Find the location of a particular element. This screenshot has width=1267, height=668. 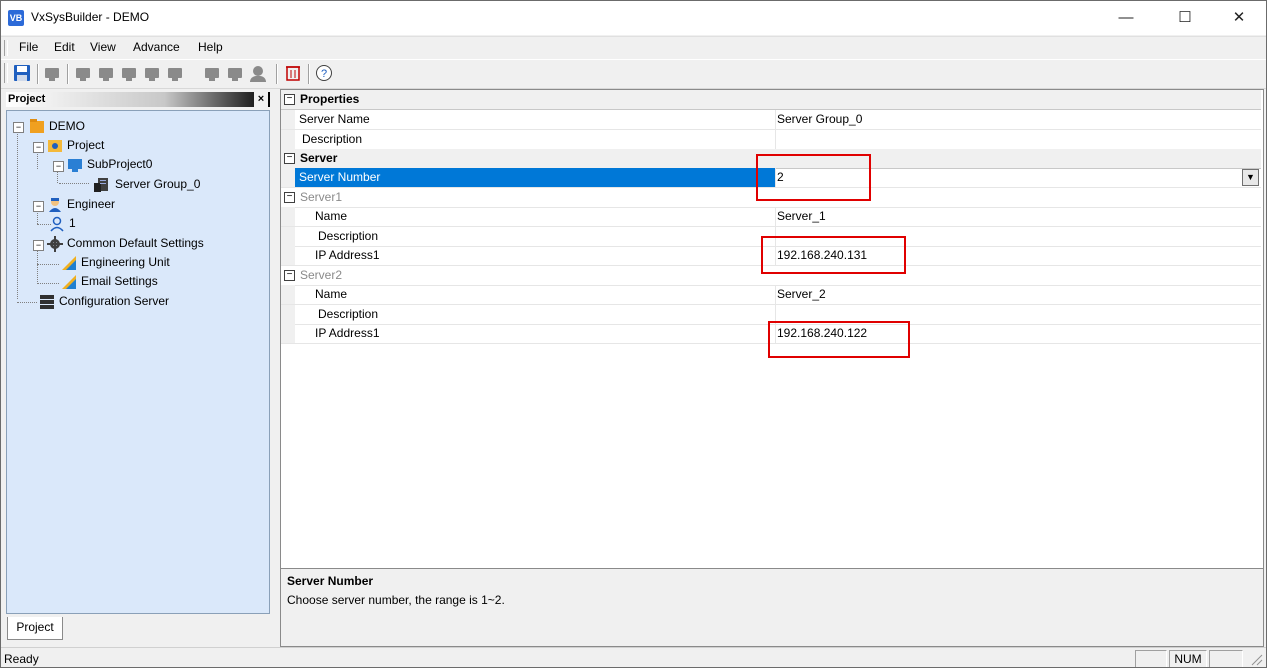

property-value: Server Group_0 is located at coordinates (1018, 119).